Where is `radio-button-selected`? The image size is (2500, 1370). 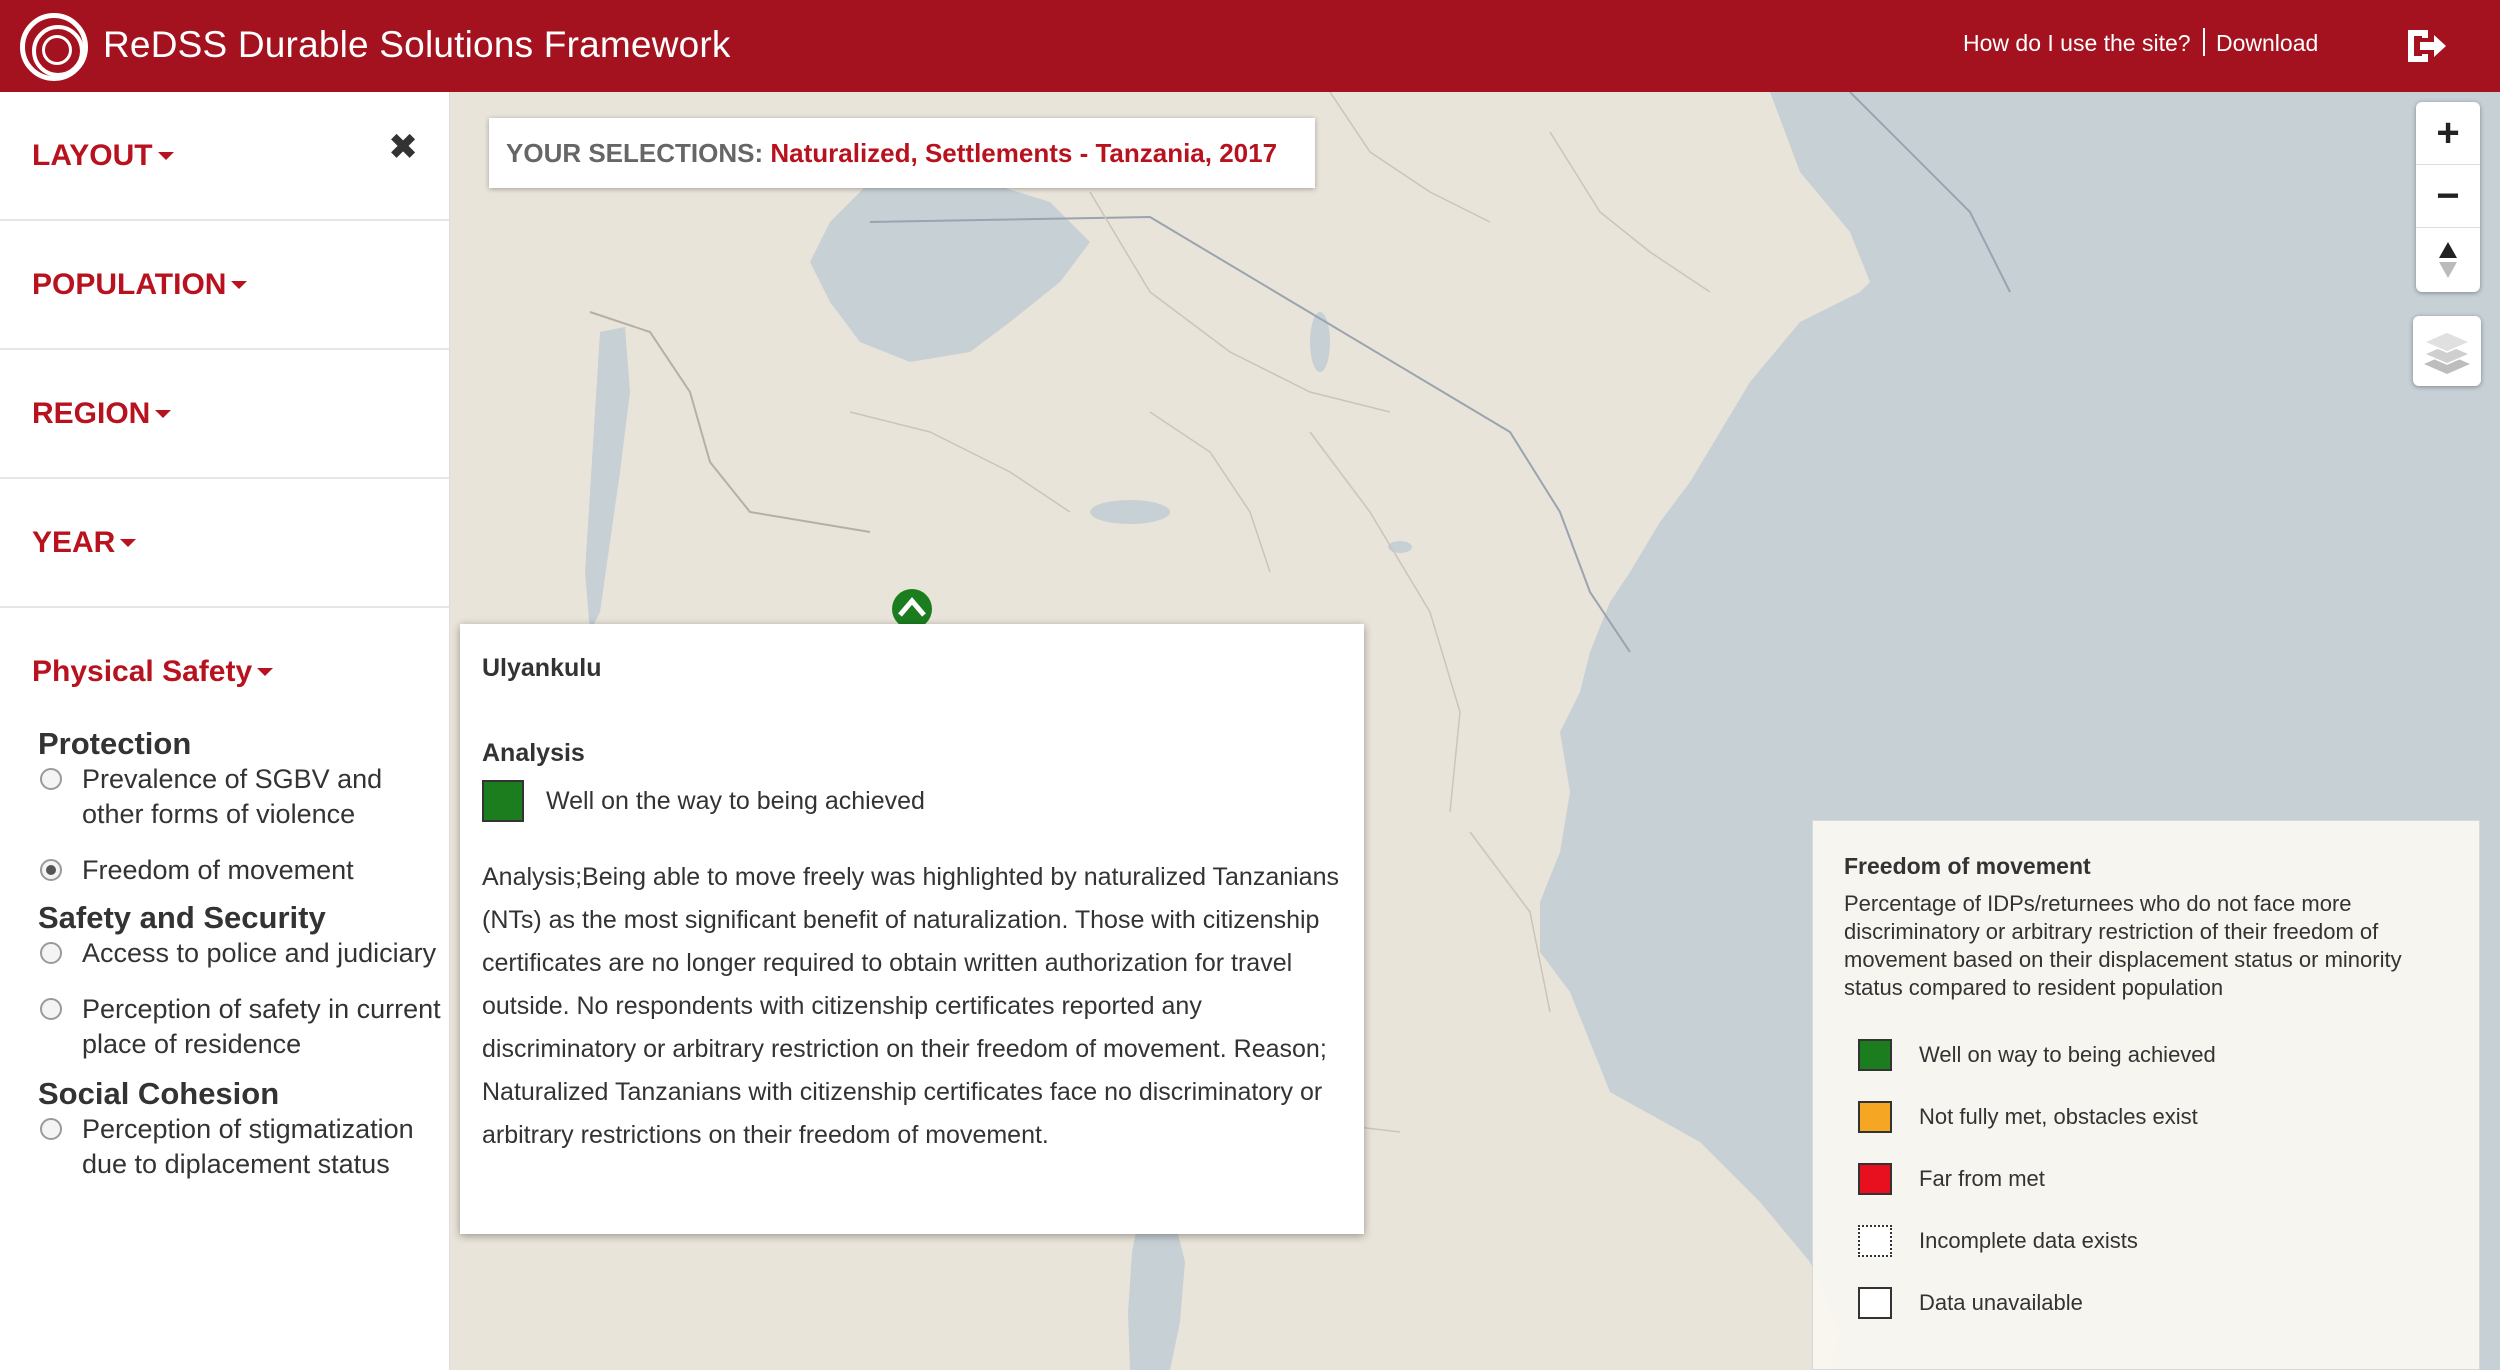
radio-button-selected is located at coordinates (51, 870).